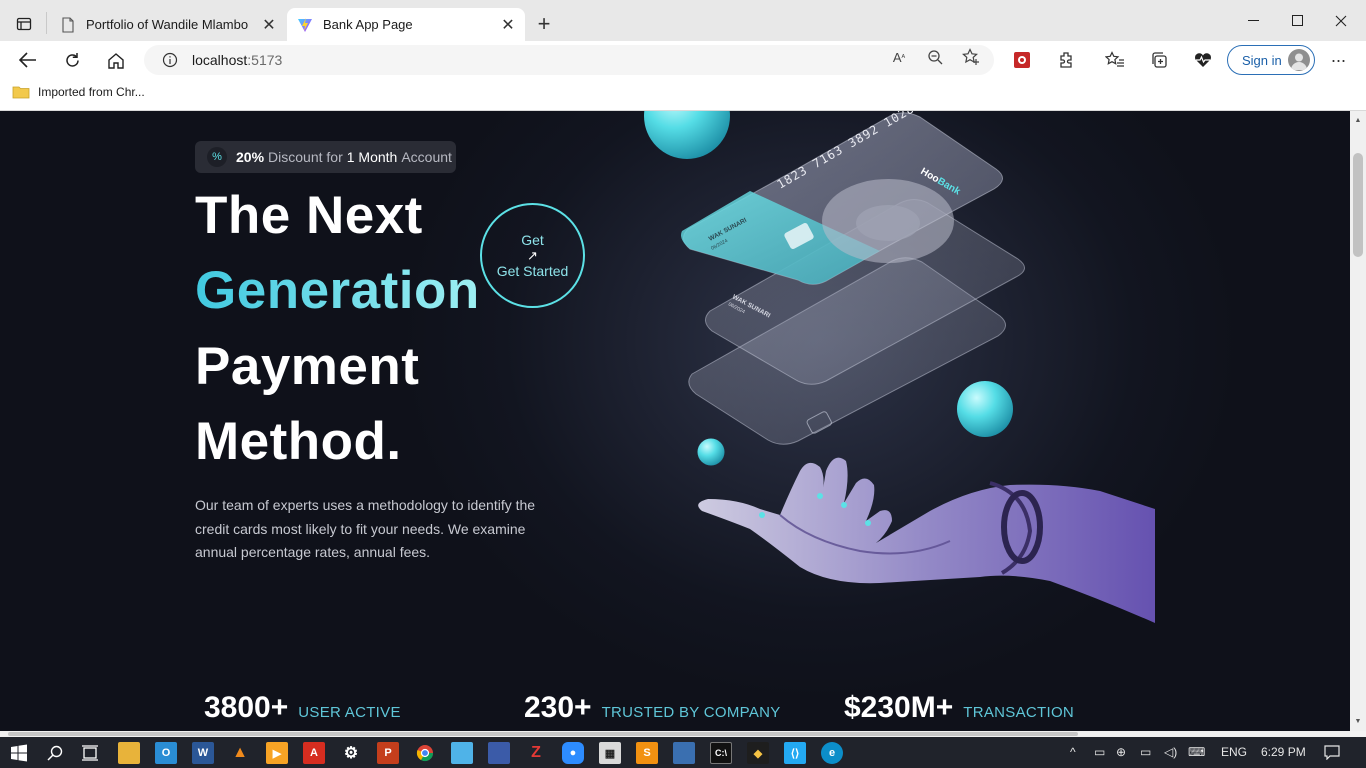 The height and width of the screenshot is (768, 1366). Describe the element at coordinates (1338, 60) in the screenshot. I see `more-options-icon: ···` at that location.